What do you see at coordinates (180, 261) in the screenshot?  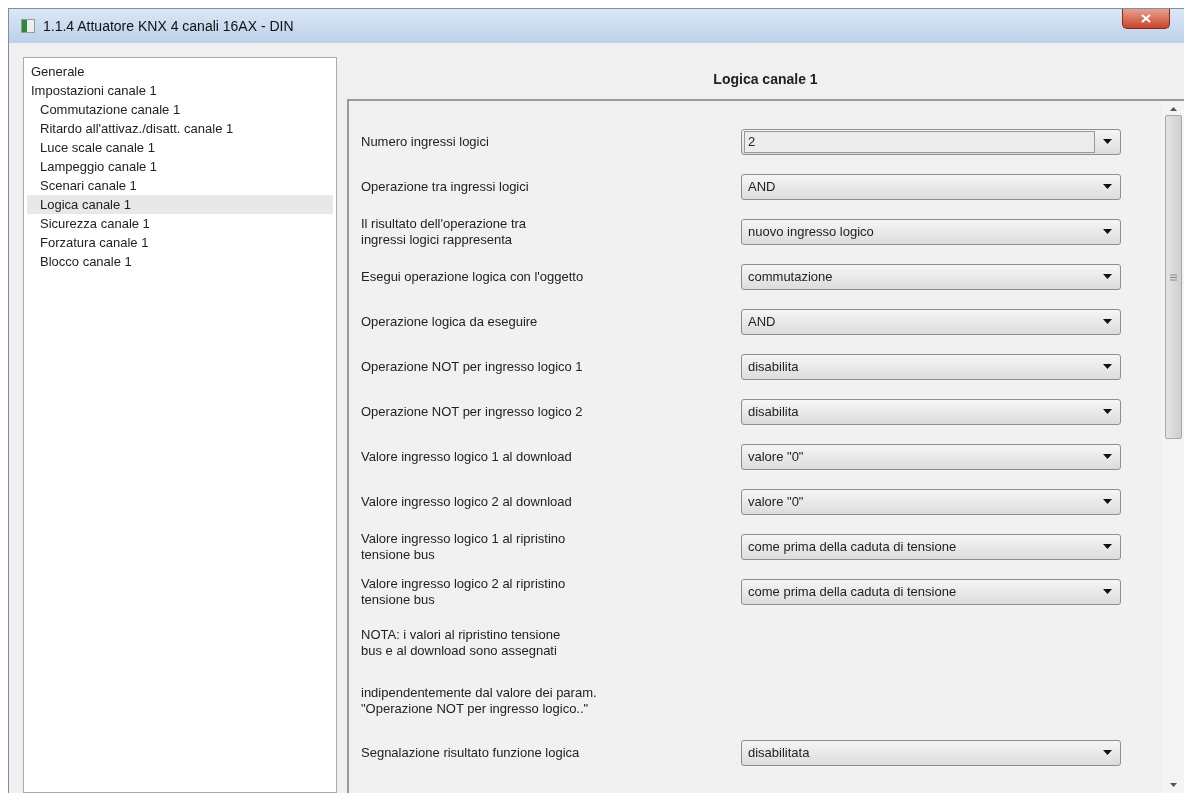 I see `tree-item: Blocco canale 1` at bounding box center [180, 261].